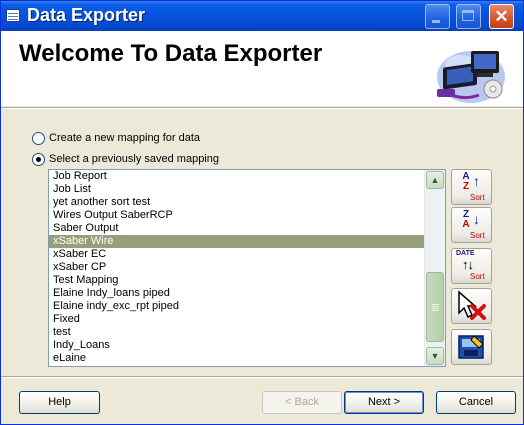 Image resolution: width=524 pixels, height=425 pixels. What do you see at coordinates (262, 108) in the screenshot?
I see `header-divider` at bounding box center [262, 108].